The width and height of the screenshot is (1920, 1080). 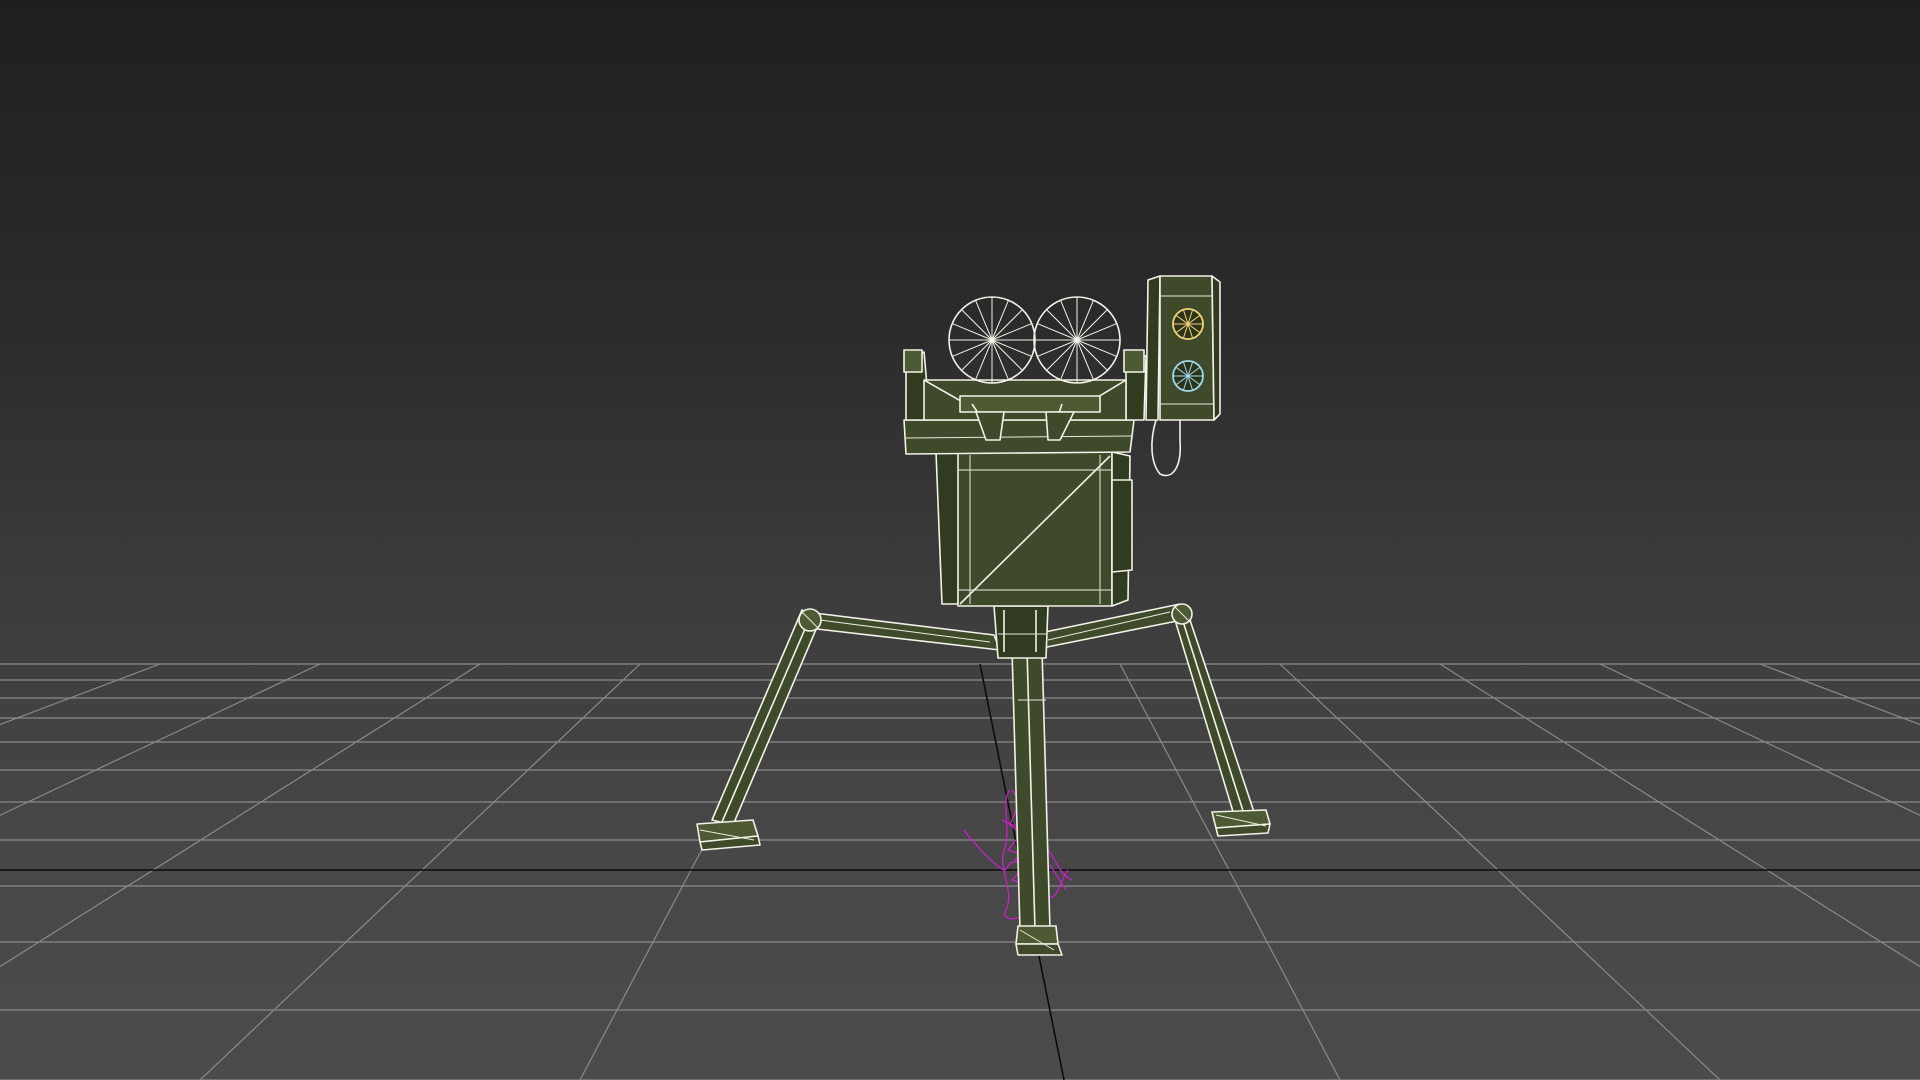 I want to click on control-box, so click(x=1183, y=376).